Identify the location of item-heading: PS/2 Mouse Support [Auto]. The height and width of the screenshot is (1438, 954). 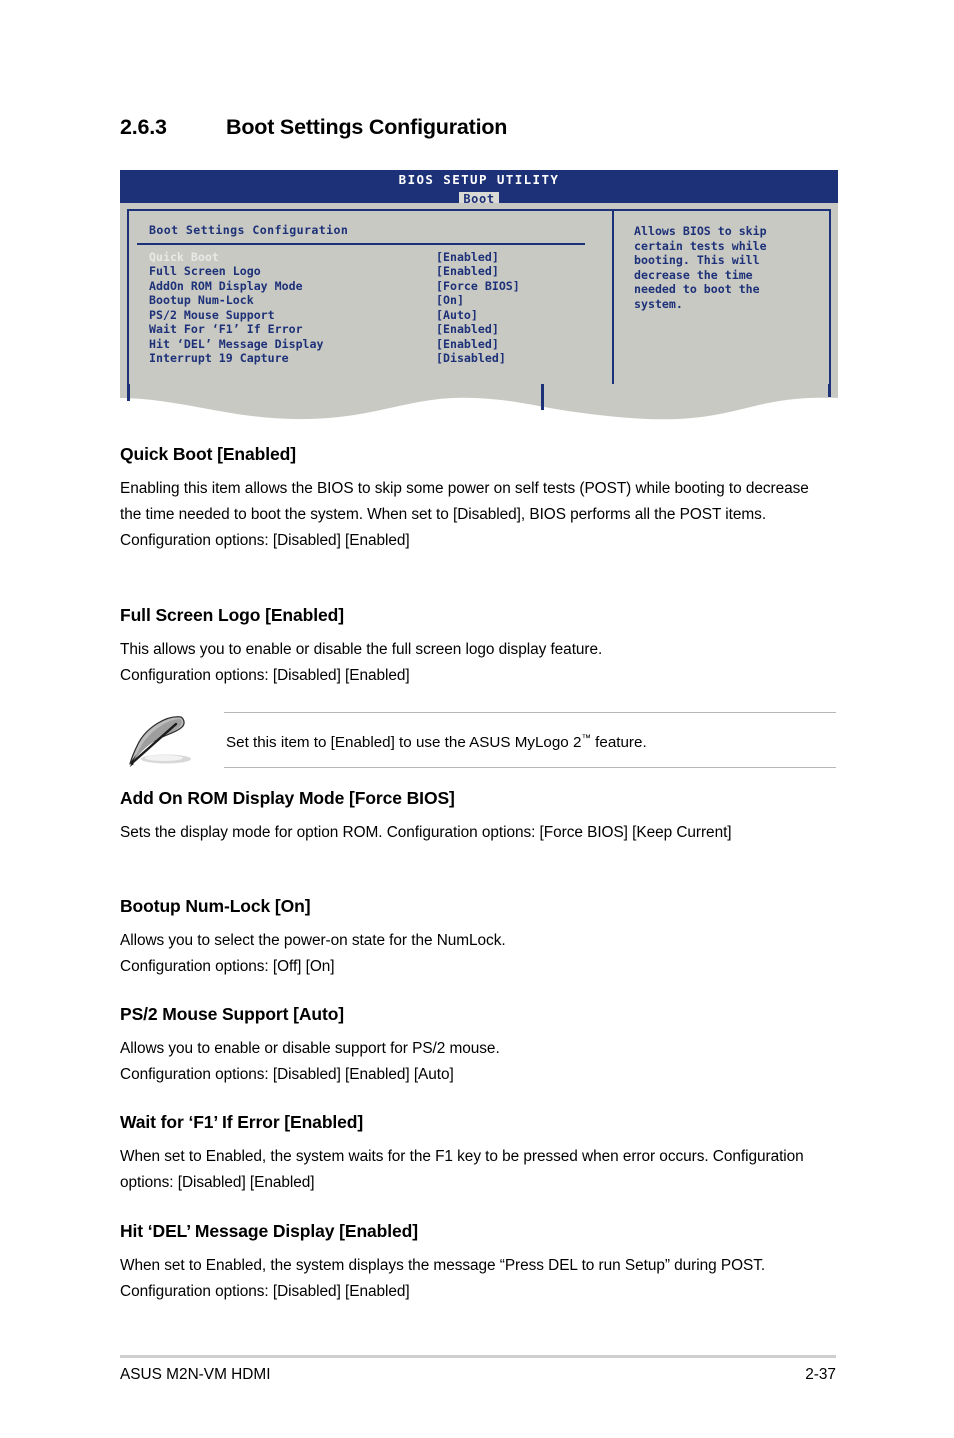
(232, 1014).